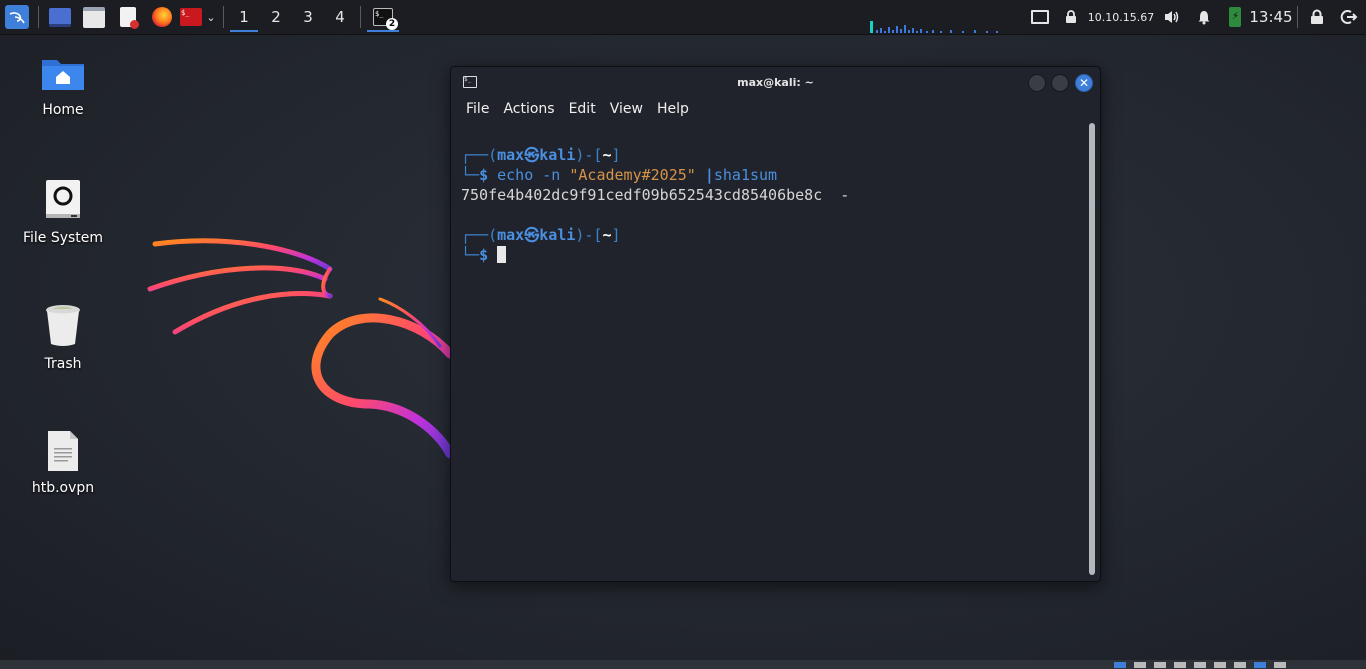 The height and width of the screenshot is (669, 1366). I want to click on workspace-label: 4, so click(340, 17).